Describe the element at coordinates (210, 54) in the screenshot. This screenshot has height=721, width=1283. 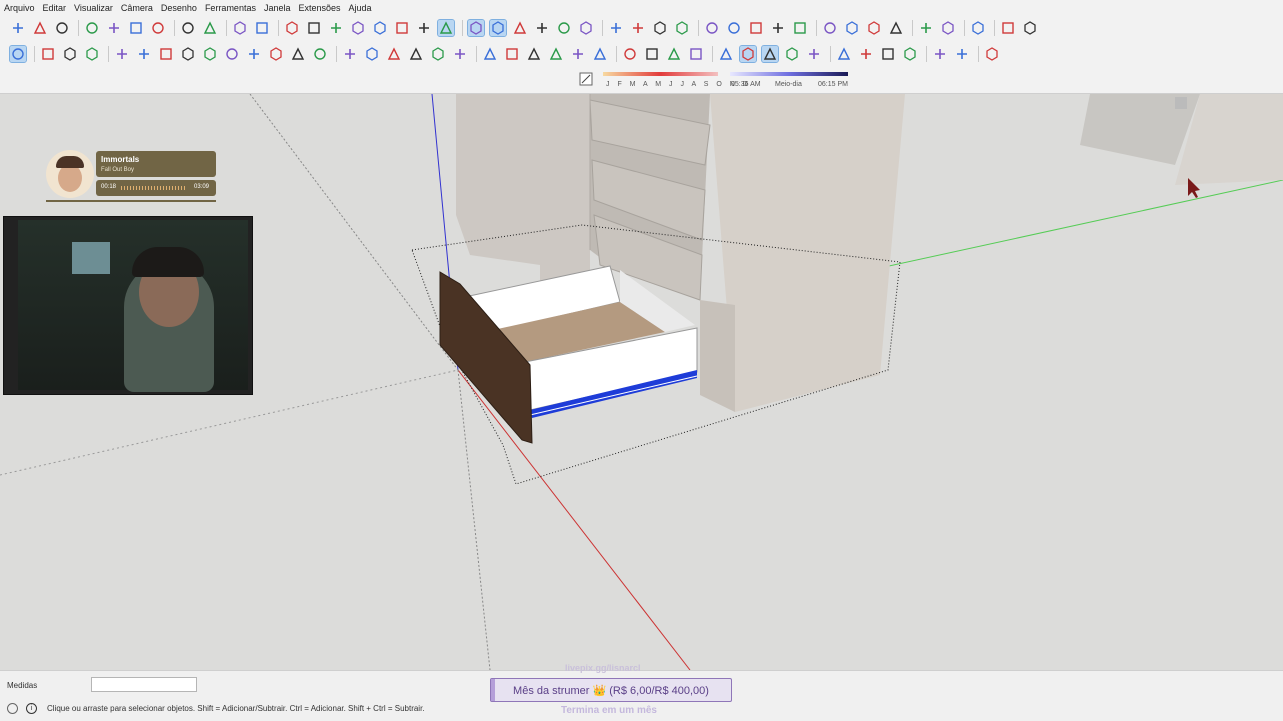
I see `circle-icon` at that location.